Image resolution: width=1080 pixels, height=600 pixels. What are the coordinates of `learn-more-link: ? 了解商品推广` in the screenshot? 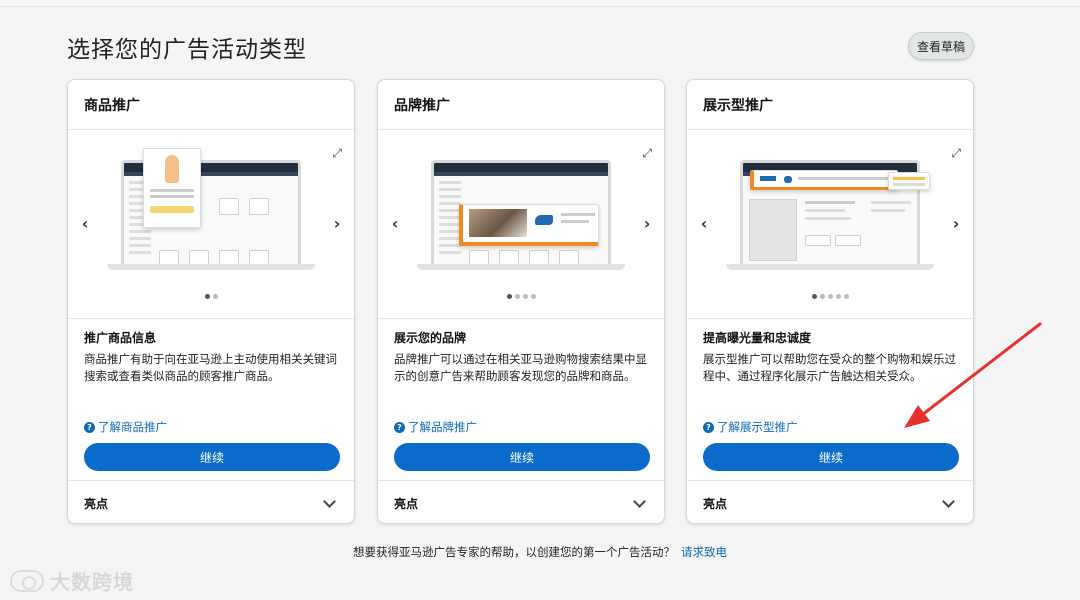 It's located at (125, 427).